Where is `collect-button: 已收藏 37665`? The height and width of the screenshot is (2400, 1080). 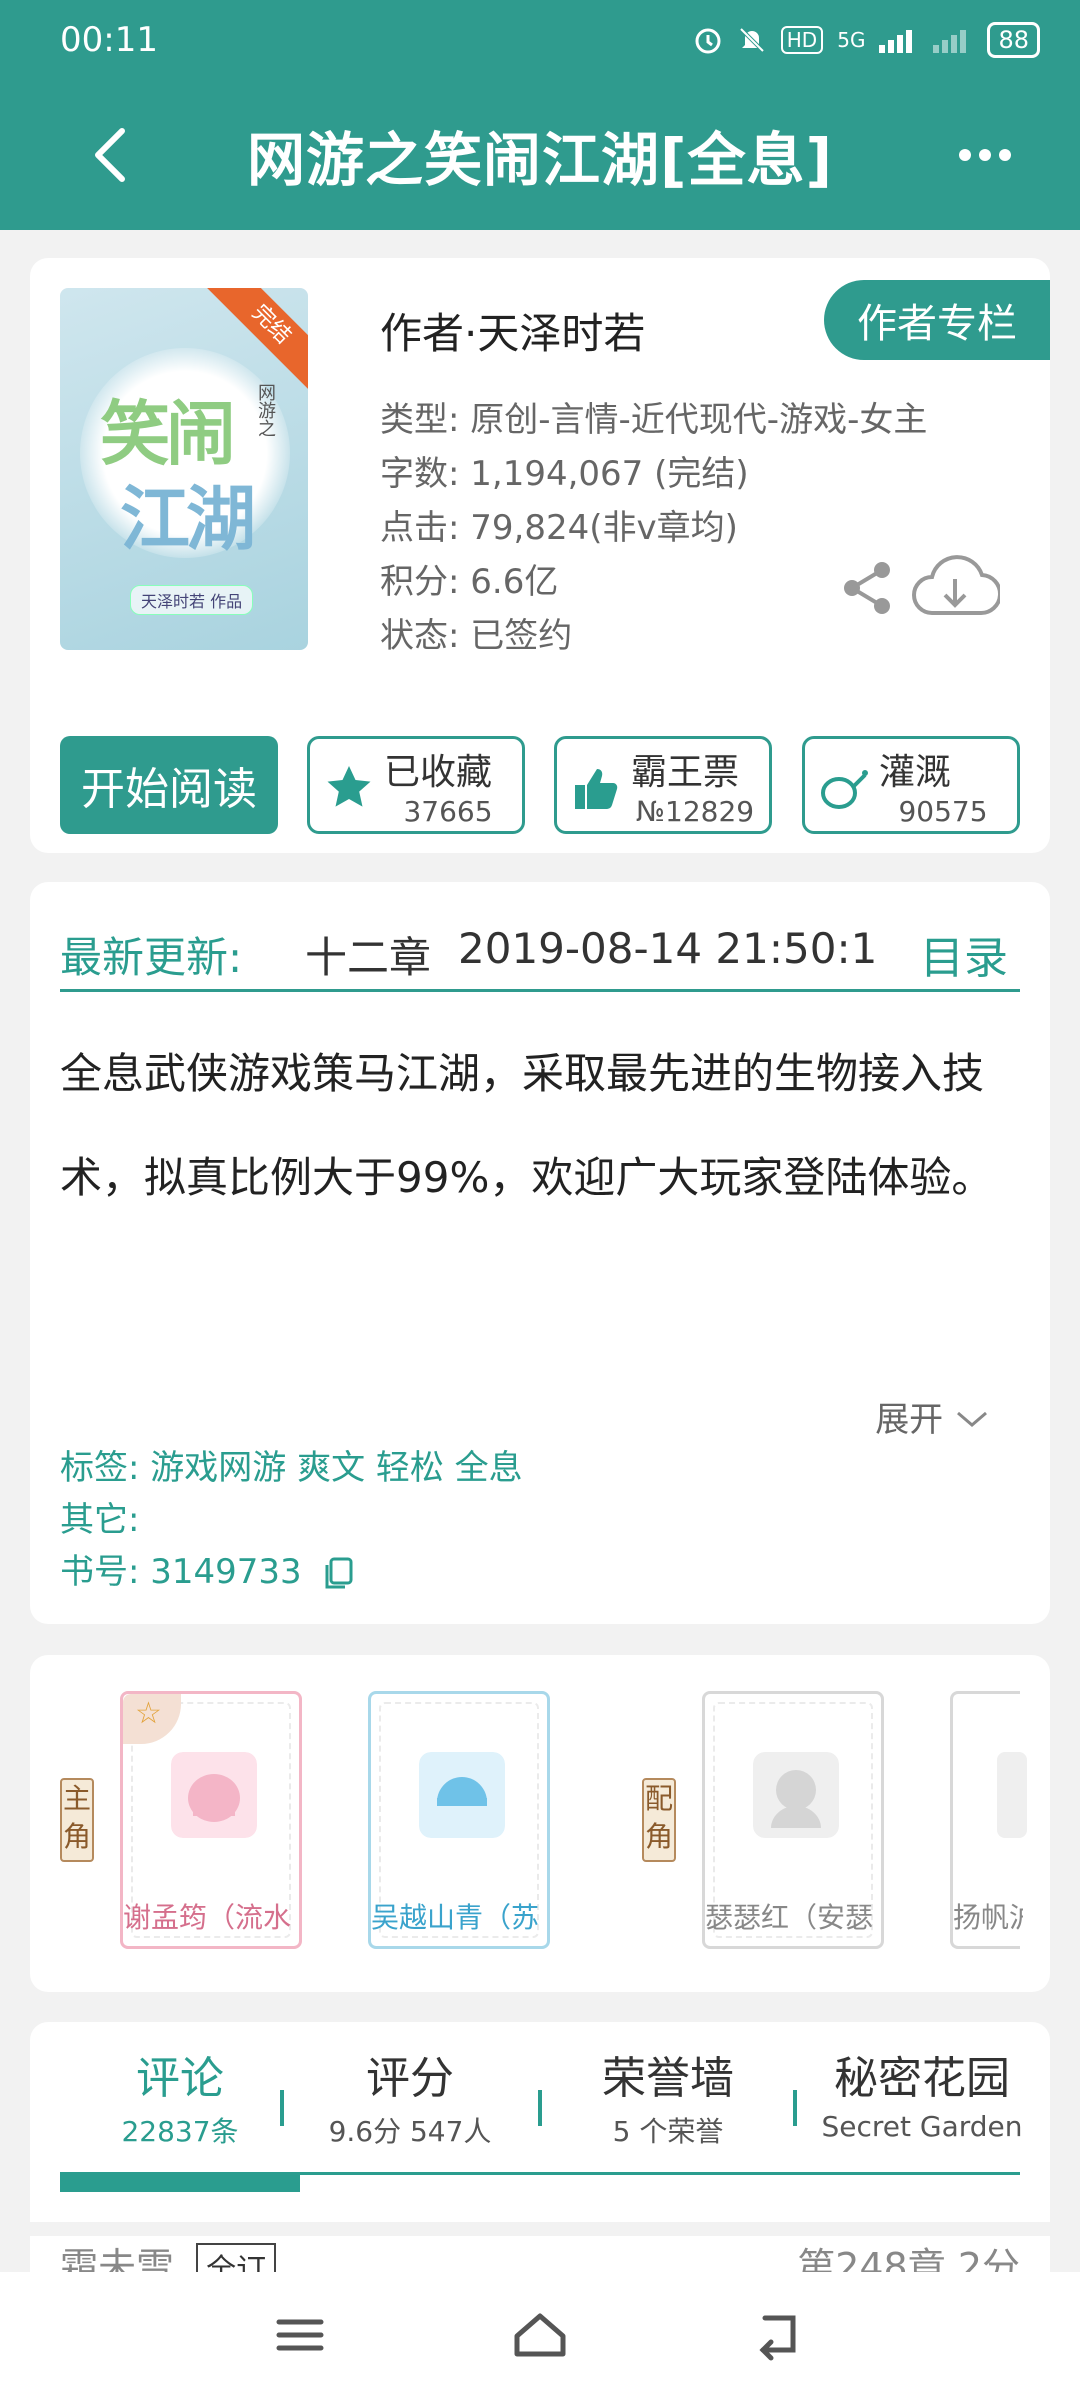
collect-button: 已收藏 37665 is located at coordinates (416, 785).